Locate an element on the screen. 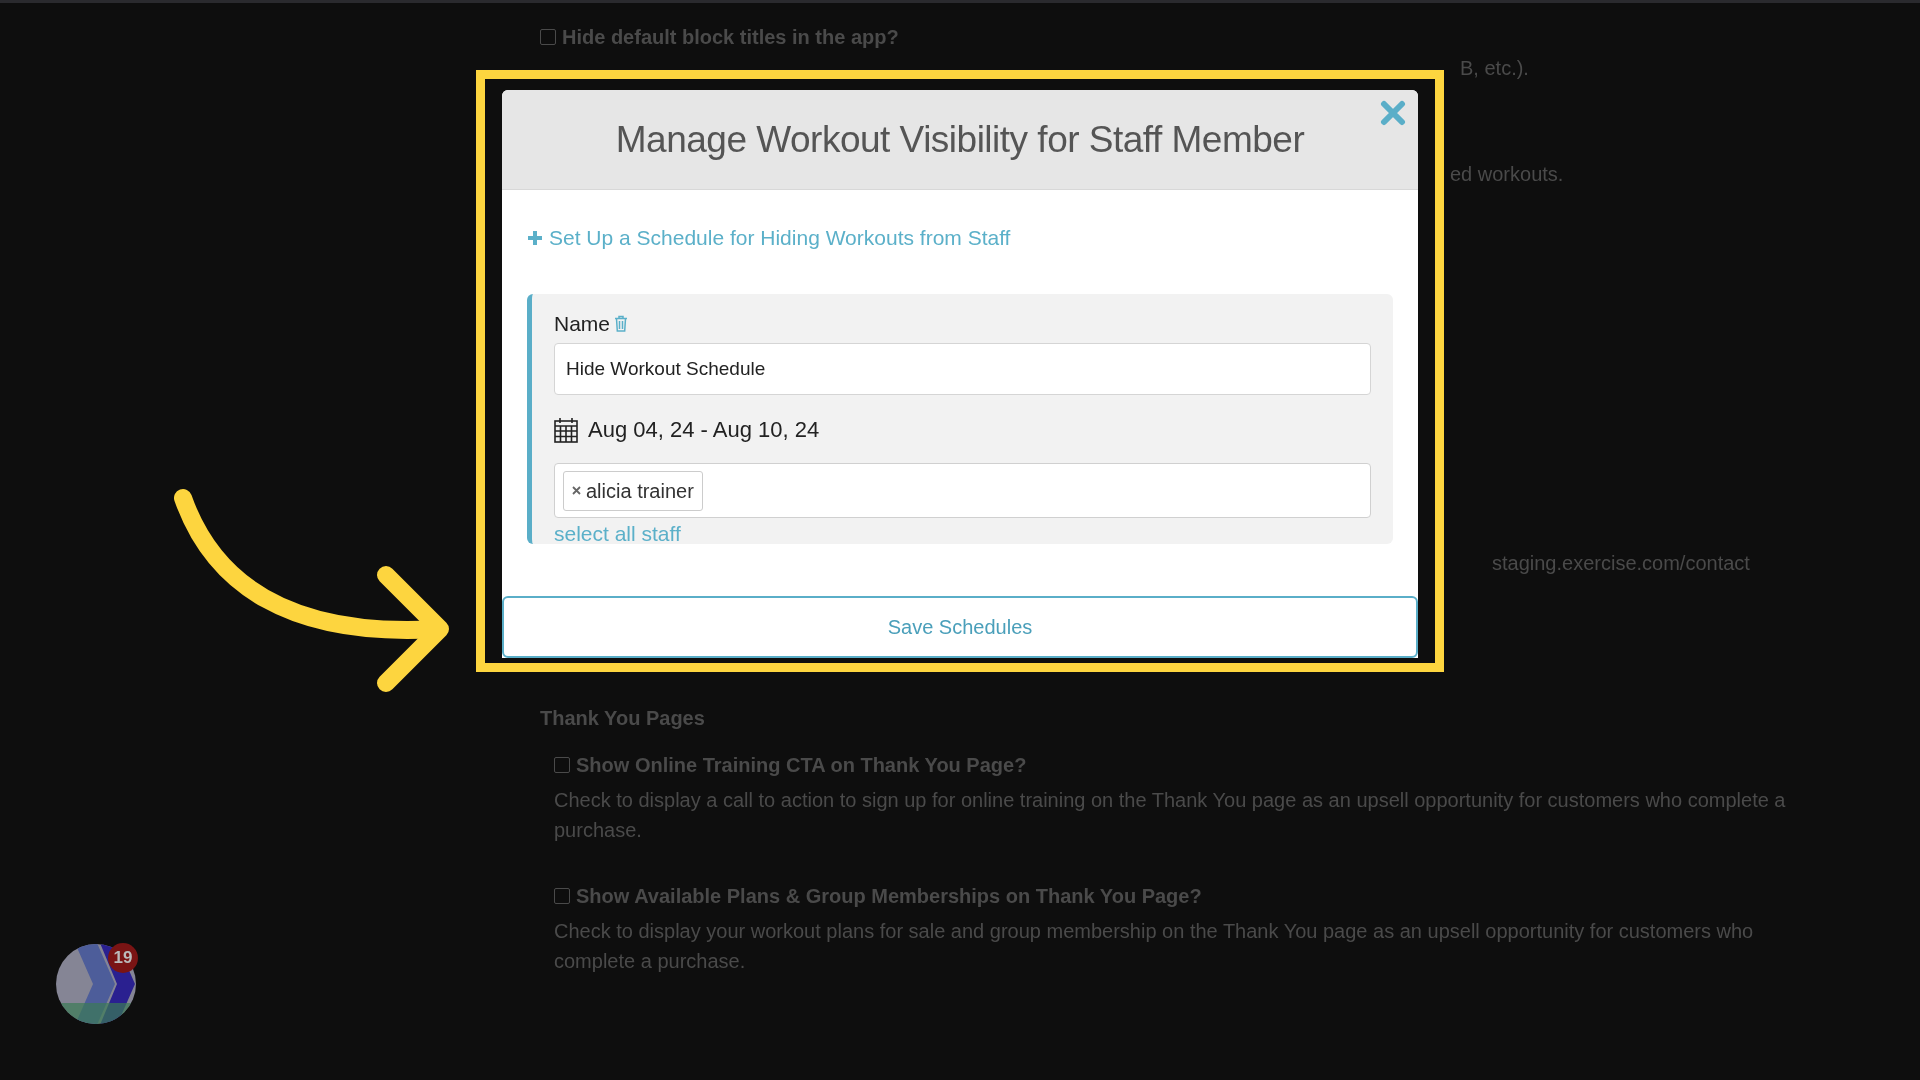  option-title: Show Online Training CTA on Thank You Page? is located at coordinates (801, 765).